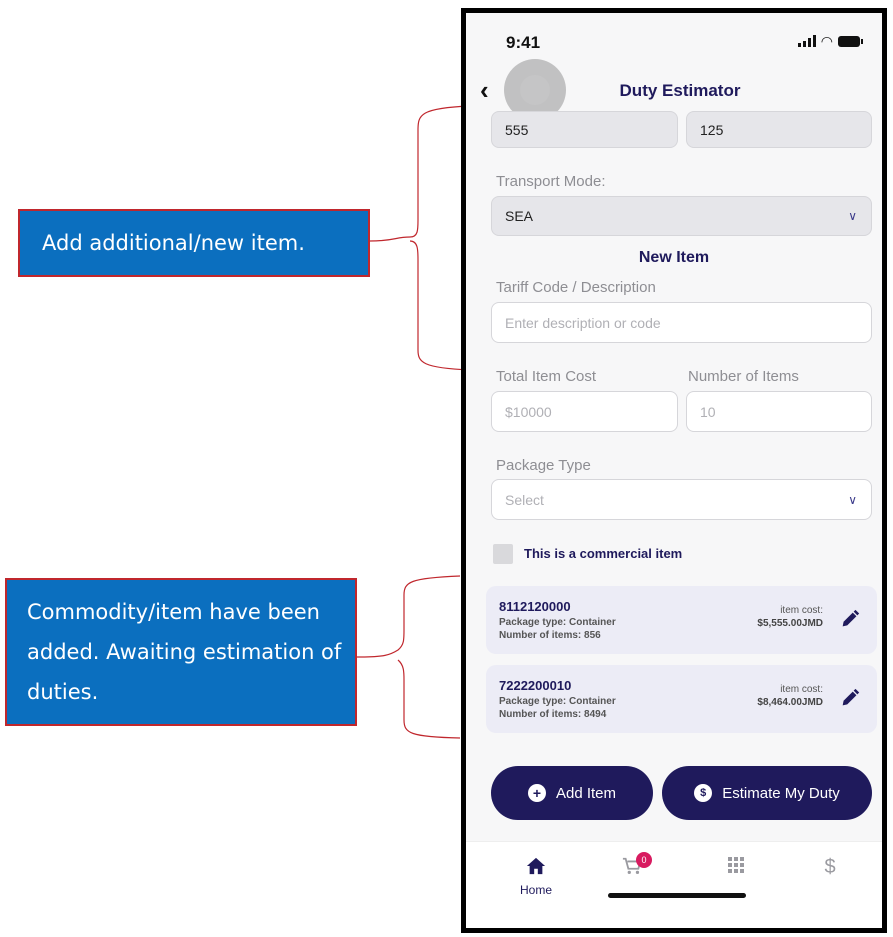  Describe the element at coordinates (546, 376) in the screenshot. I see `cost-label: Total Item Cost` at that location.